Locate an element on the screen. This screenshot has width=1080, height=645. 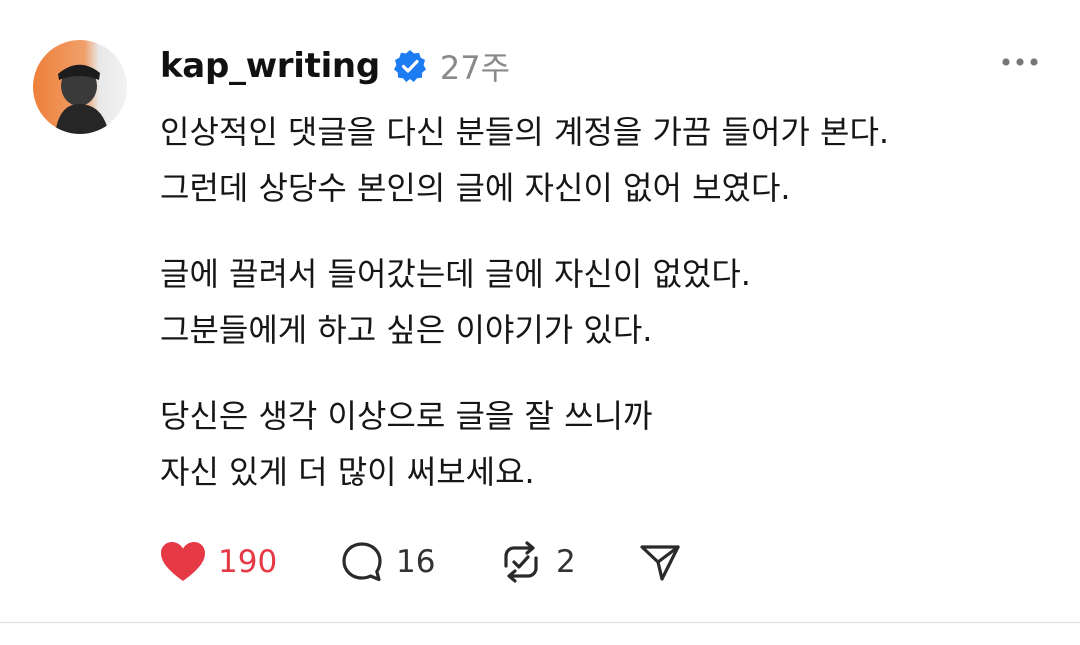
like-button: 190 is located at coordinates (250, 562).